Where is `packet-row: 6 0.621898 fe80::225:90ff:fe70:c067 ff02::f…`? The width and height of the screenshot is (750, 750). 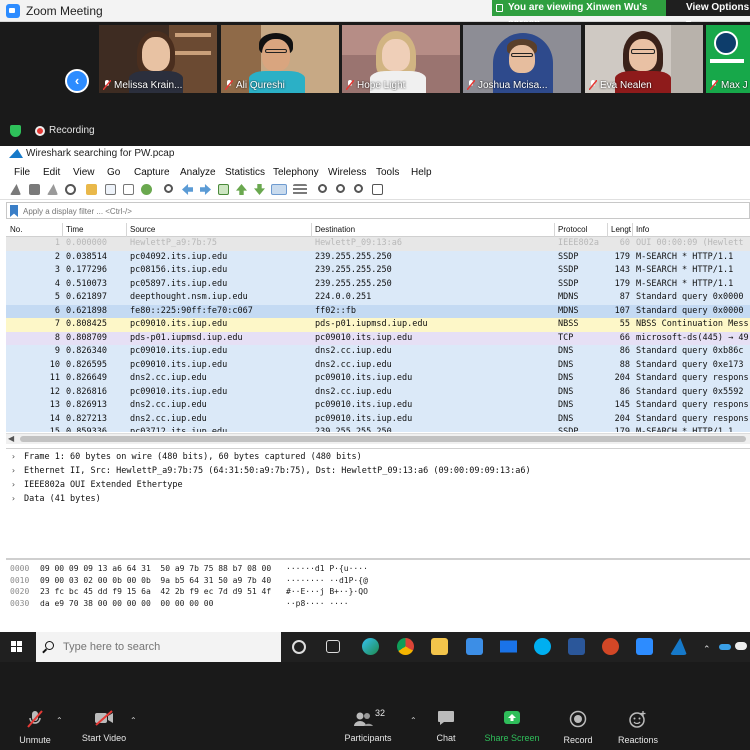 packet-row: 6 0.621898 fe80::225:90ff:fe70:c067 ff02::f… is located at coordinates (378, 311).